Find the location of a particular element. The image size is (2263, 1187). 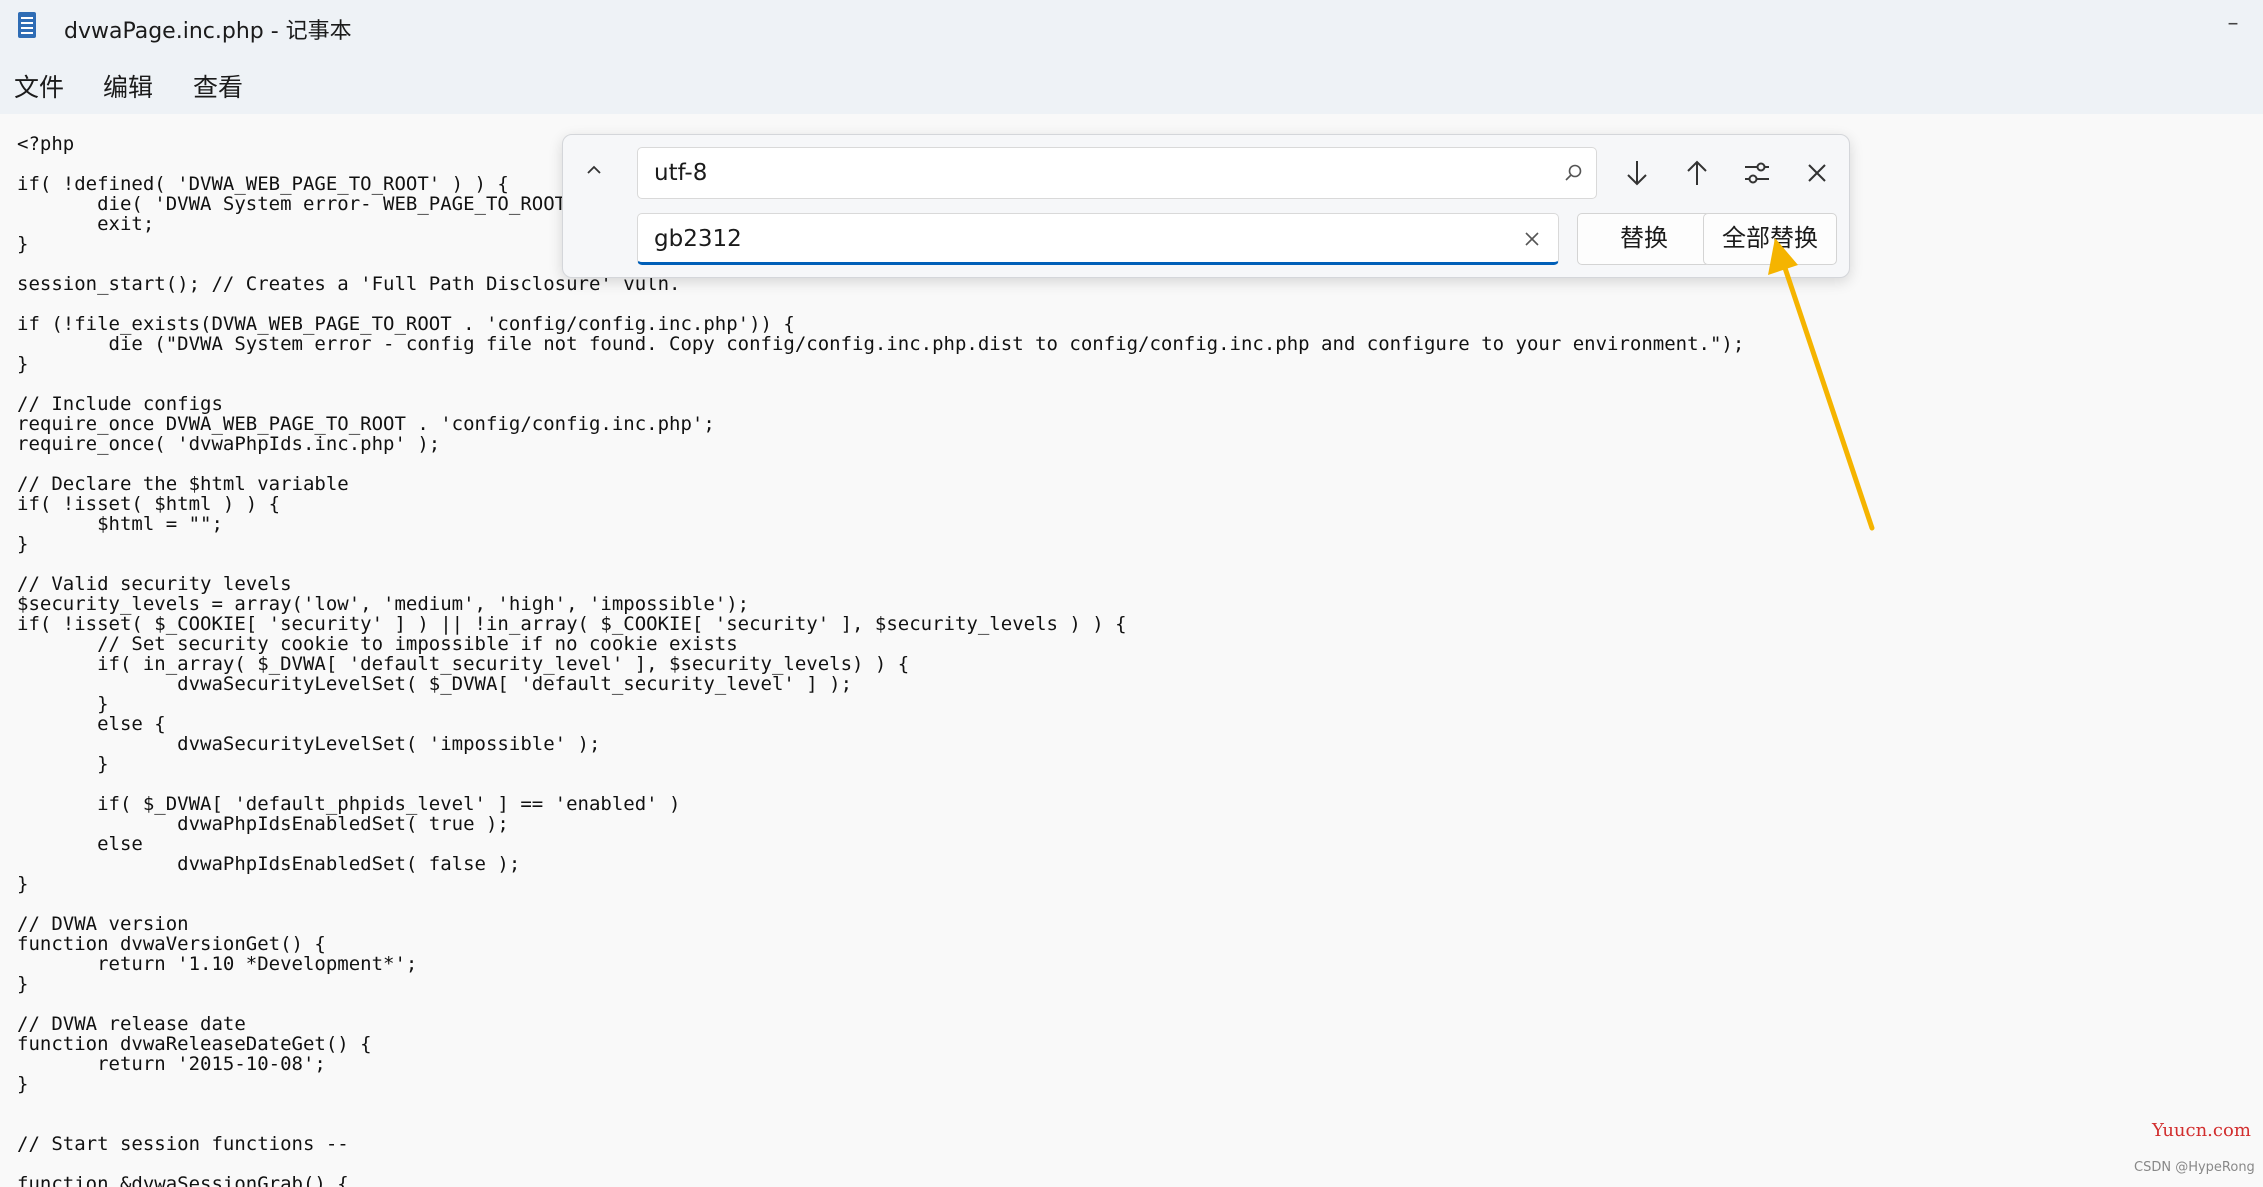

code-line: function dvwaReleaseDateGet() { is located at coordinates (194, 1044).